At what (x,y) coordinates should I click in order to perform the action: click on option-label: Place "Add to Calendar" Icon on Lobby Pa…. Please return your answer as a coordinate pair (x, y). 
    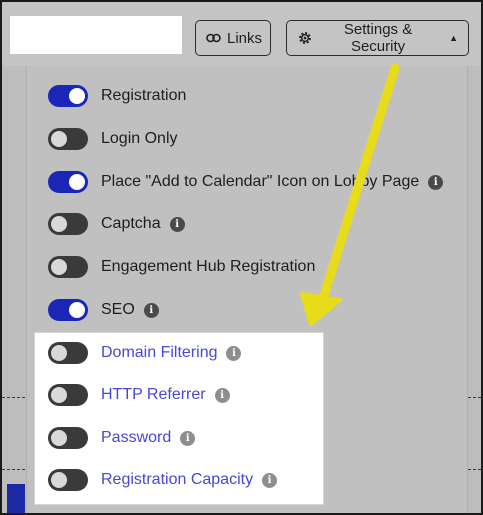
    Looking at the image, I should click on (260, 181).